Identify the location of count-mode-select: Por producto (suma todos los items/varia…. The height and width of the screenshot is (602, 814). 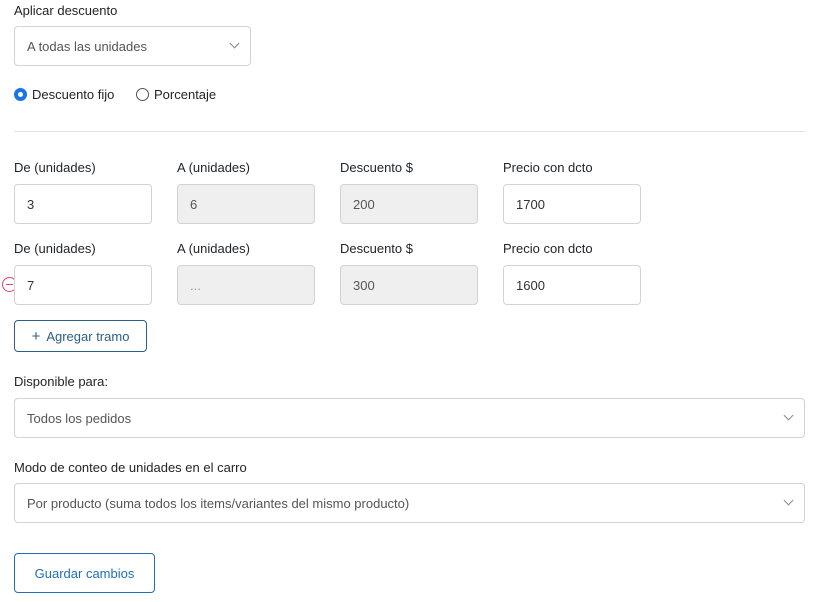
(409, 503).